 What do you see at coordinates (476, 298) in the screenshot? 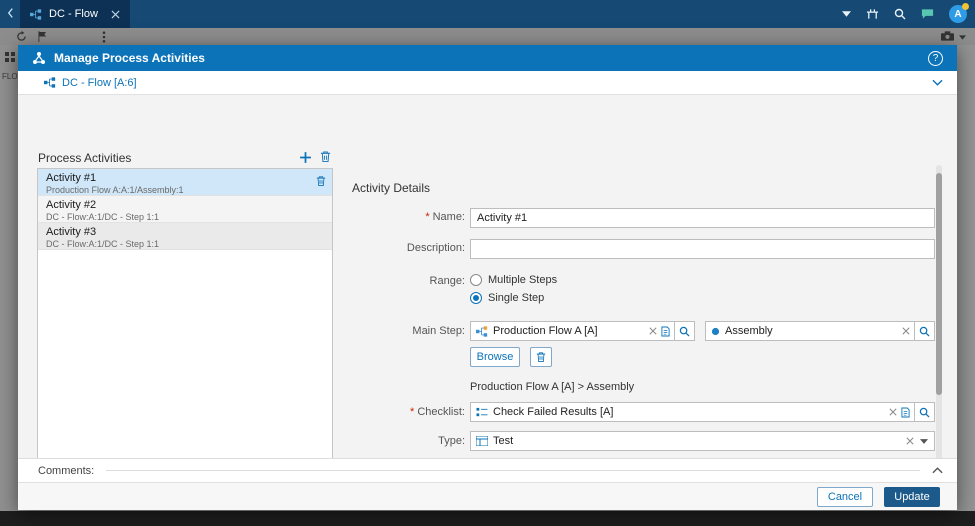
I see `radio-icon-selected` at bounding box center [476, 298].